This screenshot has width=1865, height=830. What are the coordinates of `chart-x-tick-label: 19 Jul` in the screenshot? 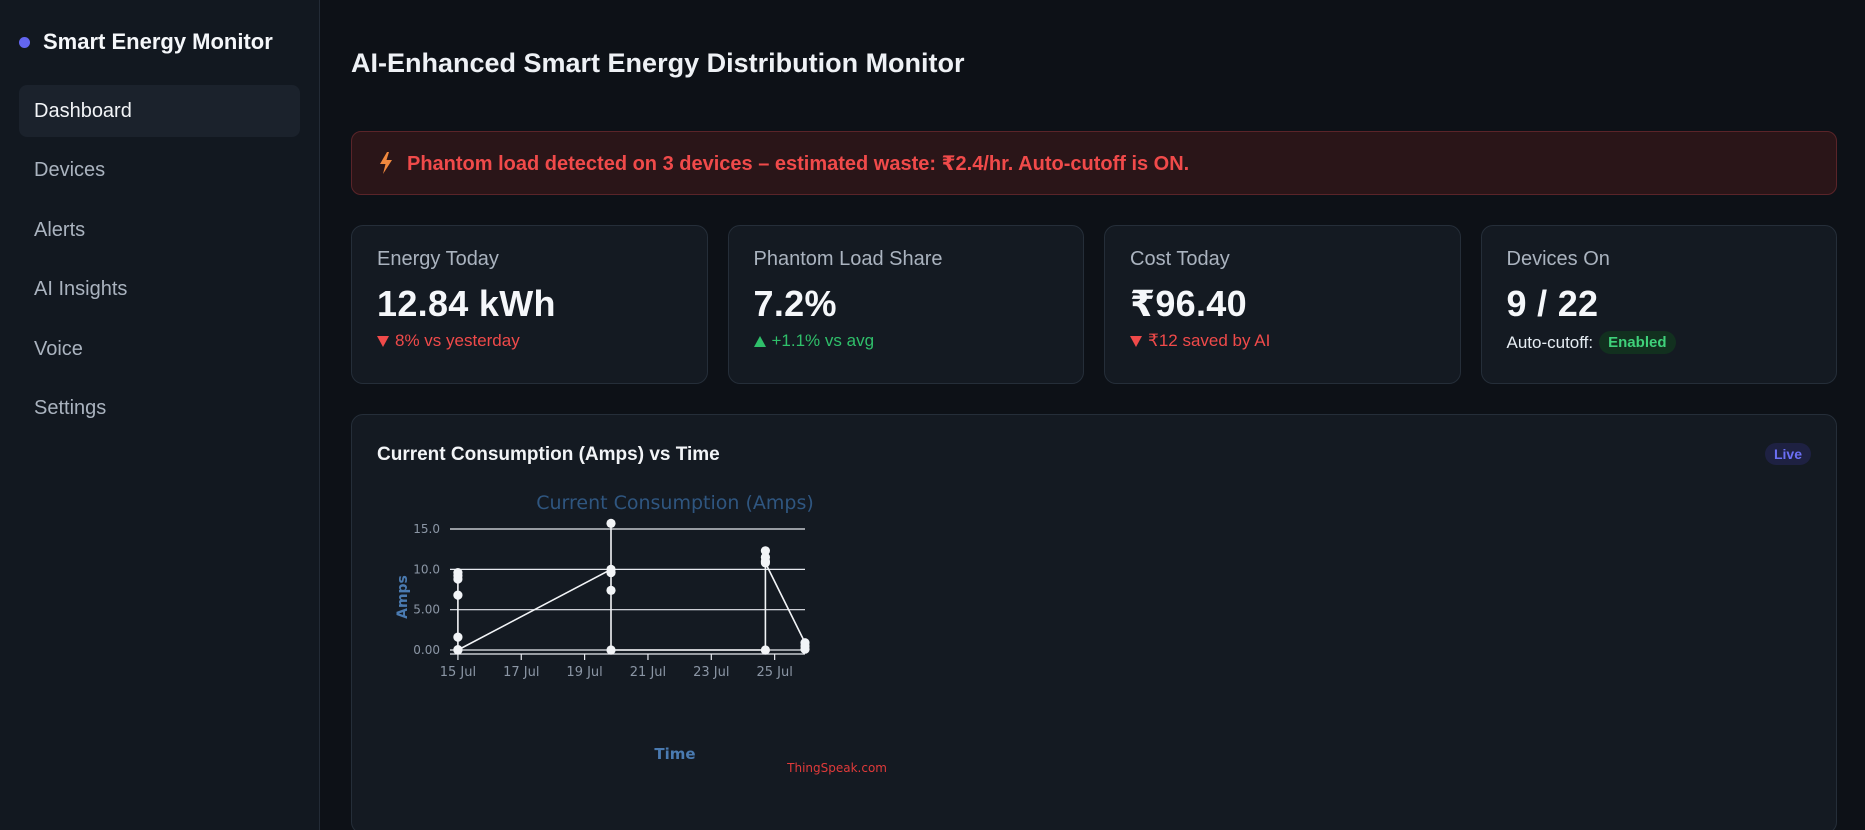 It's located at (584, 672).